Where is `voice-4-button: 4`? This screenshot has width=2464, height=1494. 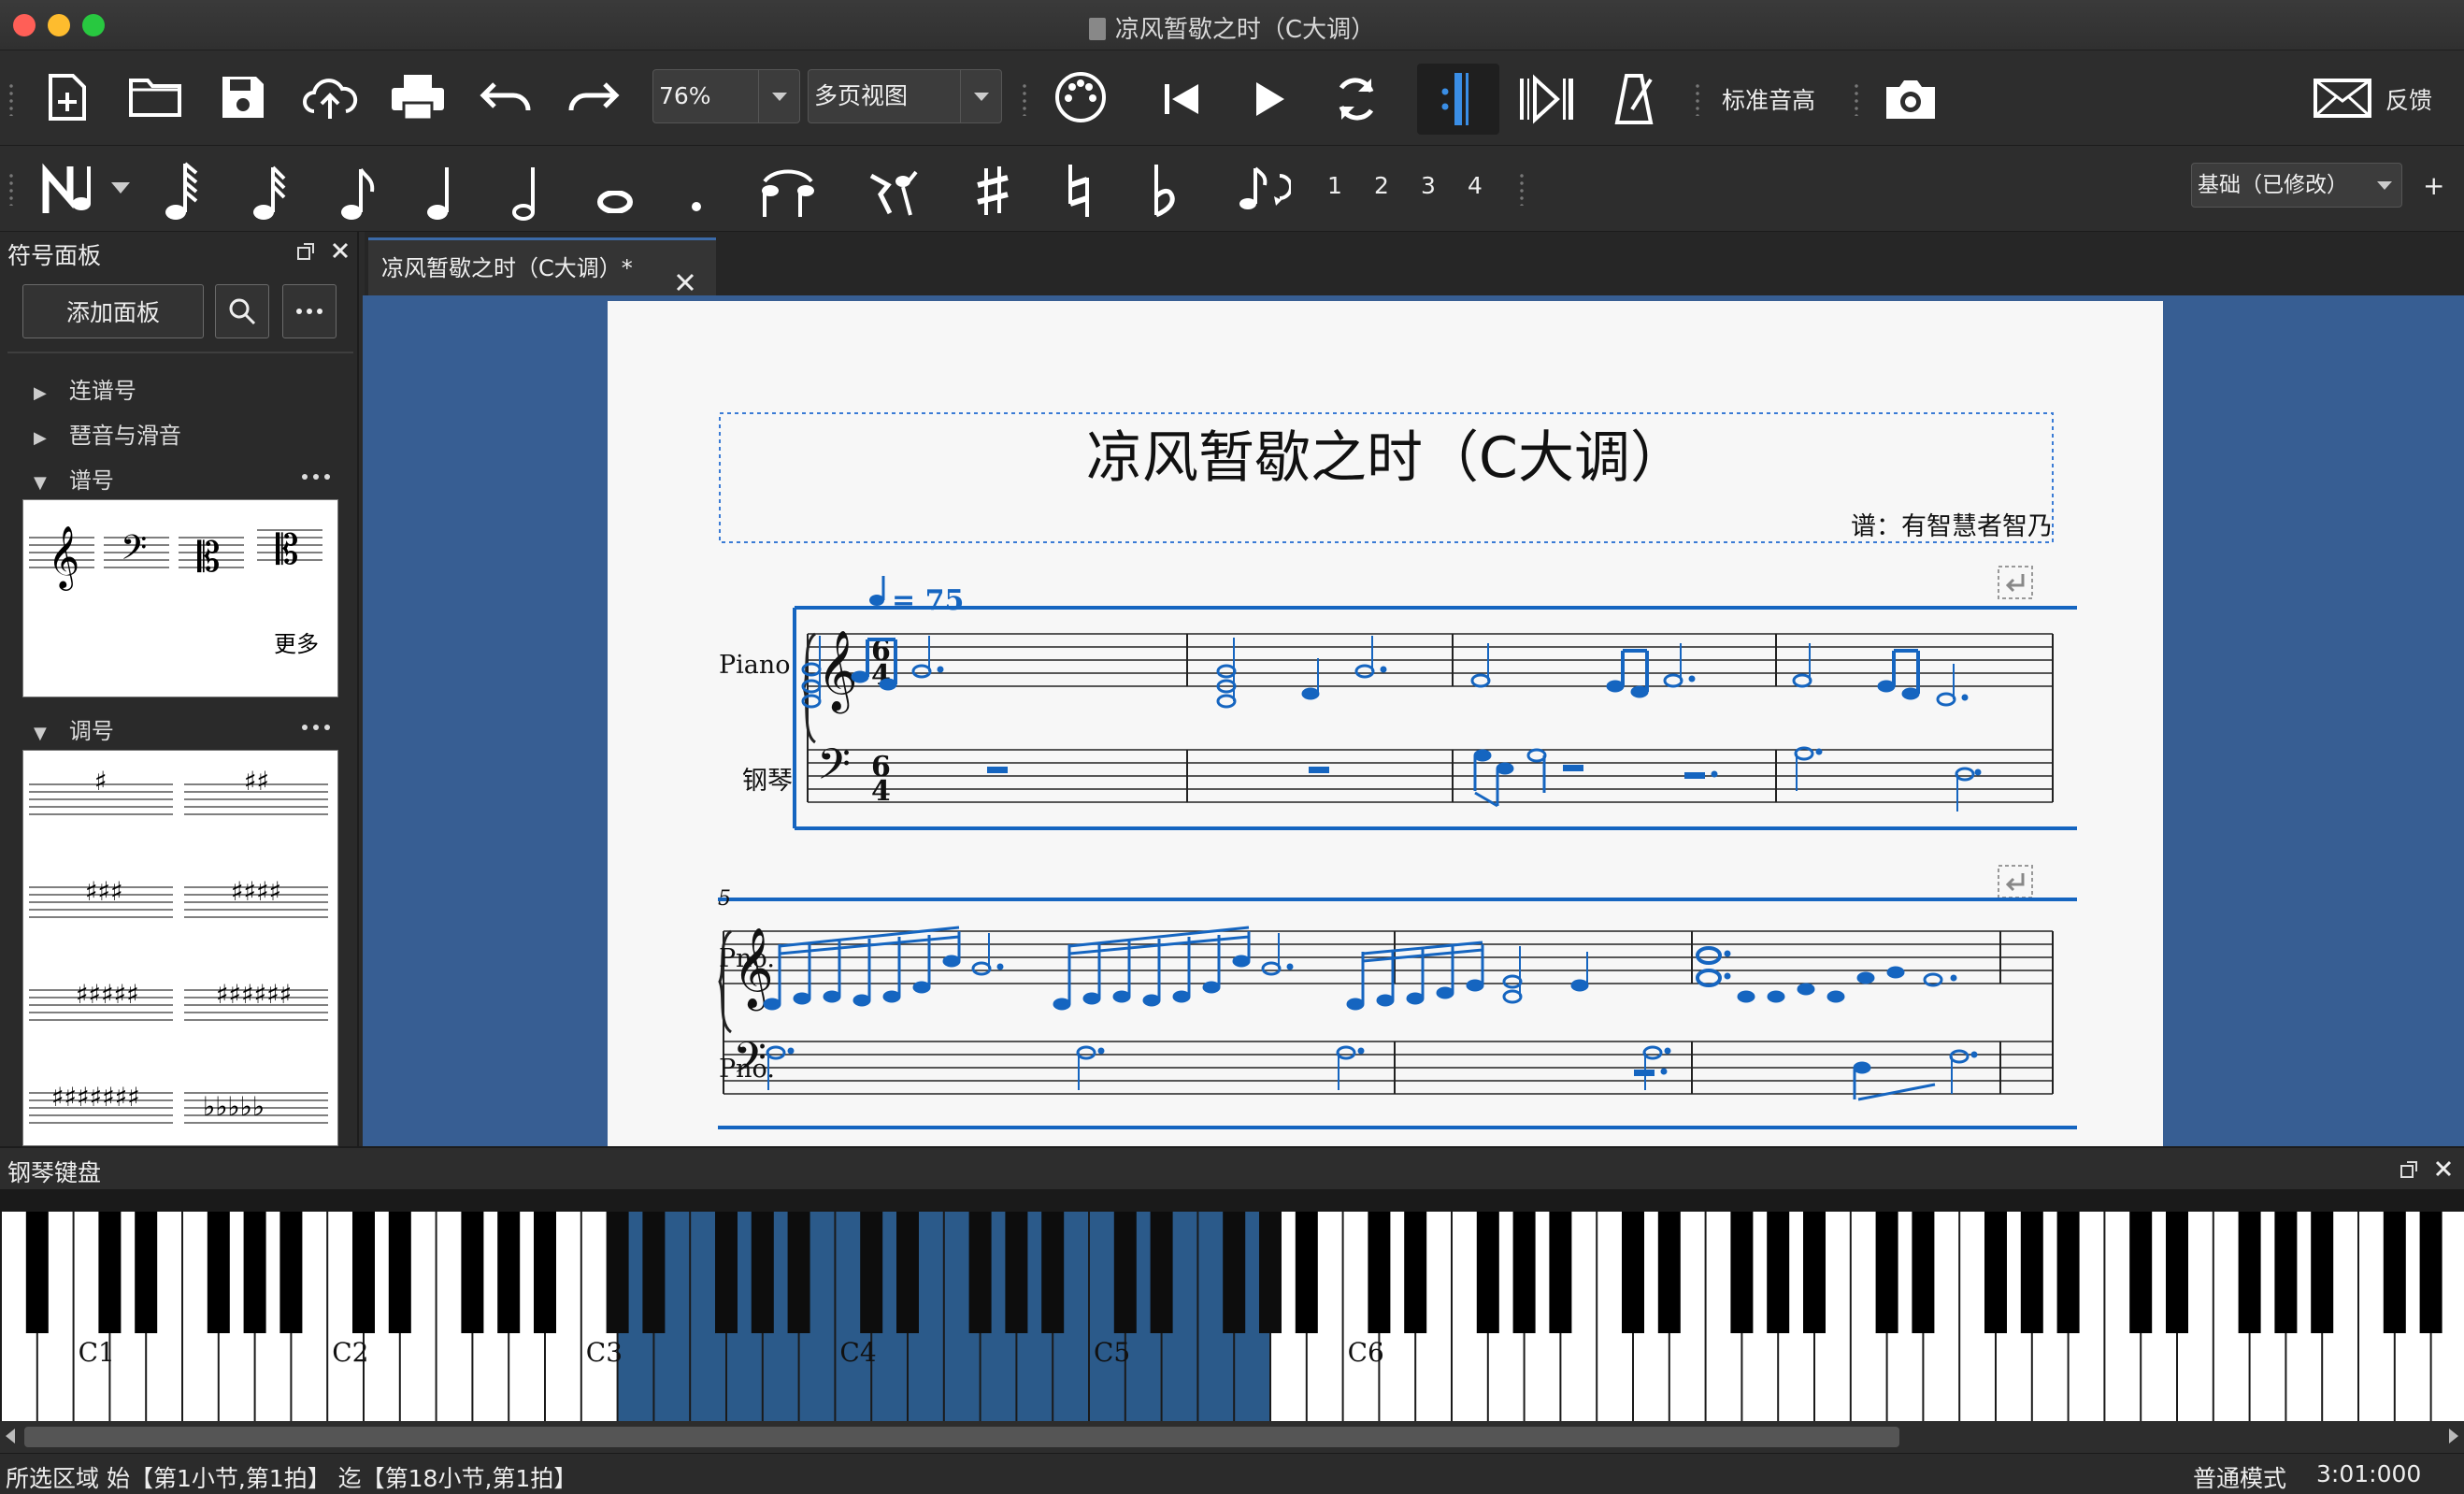
voice-4-button: 4 is located at coordinates (1475, 185).